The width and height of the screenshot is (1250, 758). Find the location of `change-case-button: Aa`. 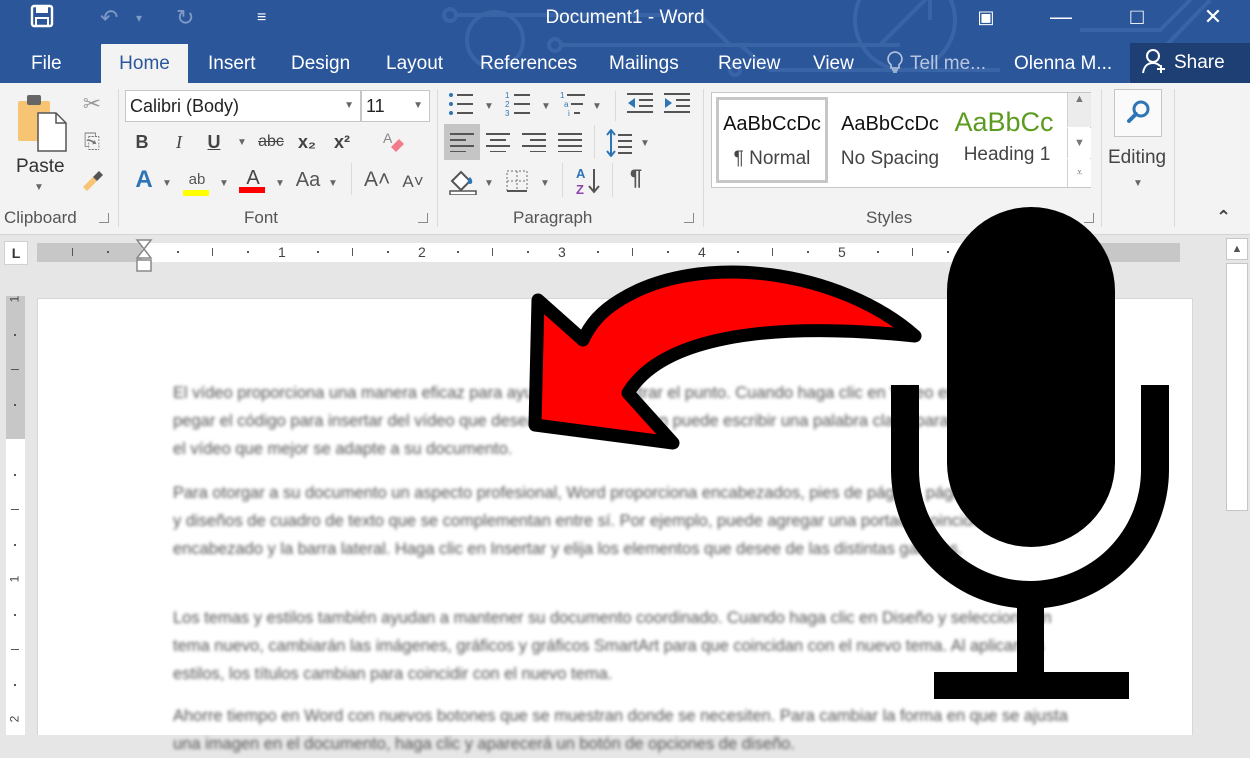

change-case-button: Aa is located at coordinates (308, 180).